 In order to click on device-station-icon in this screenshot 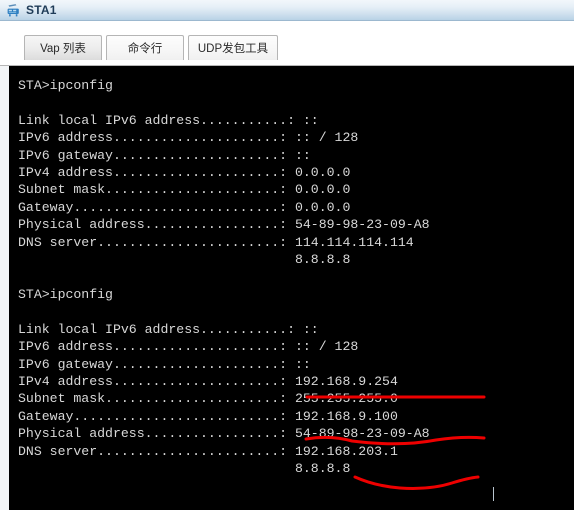, I will do `click(13, 10)`.